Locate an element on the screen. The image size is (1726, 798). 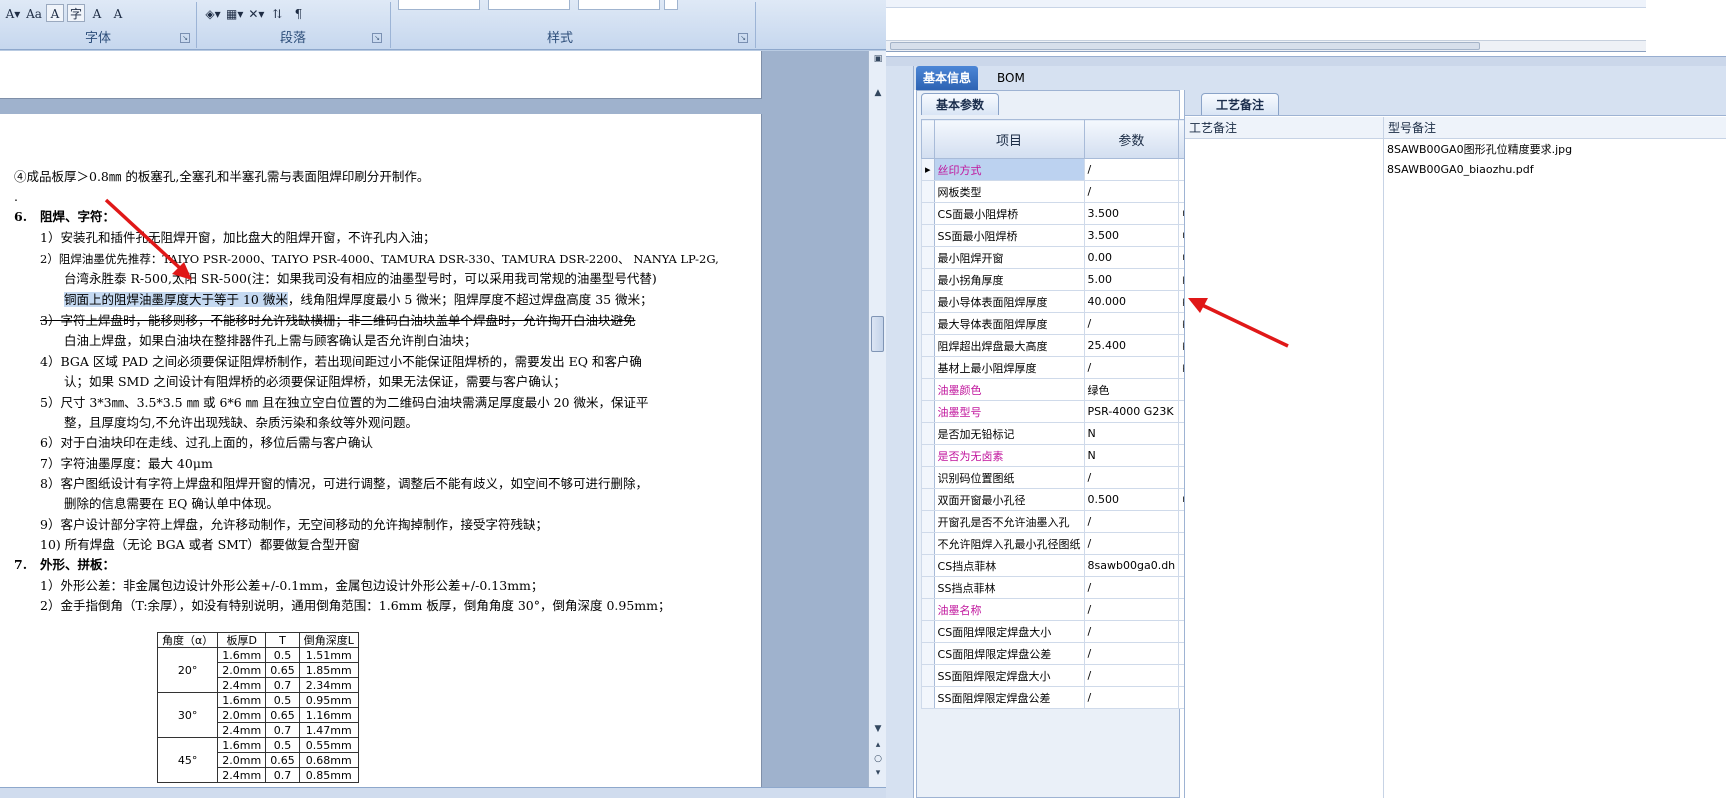
tab-basic-params: 基本参数 is located at coordinates (960, 104).